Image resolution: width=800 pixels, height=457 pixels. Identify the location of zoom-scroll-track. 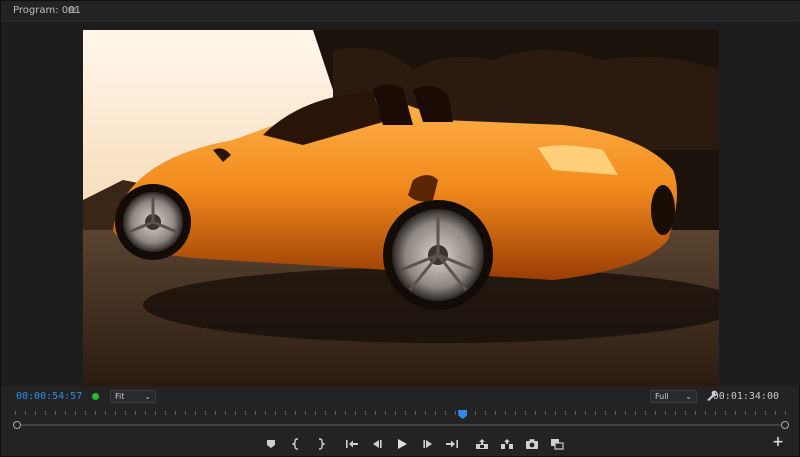
(401, 425).